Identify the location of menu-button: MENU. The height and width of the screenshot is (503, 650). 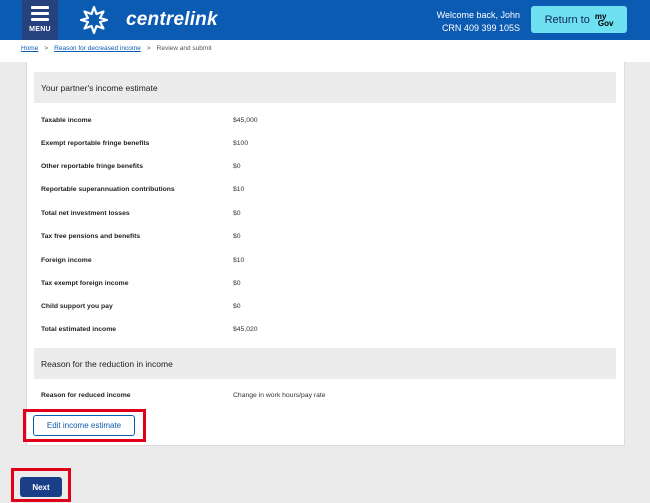
(40, 20).